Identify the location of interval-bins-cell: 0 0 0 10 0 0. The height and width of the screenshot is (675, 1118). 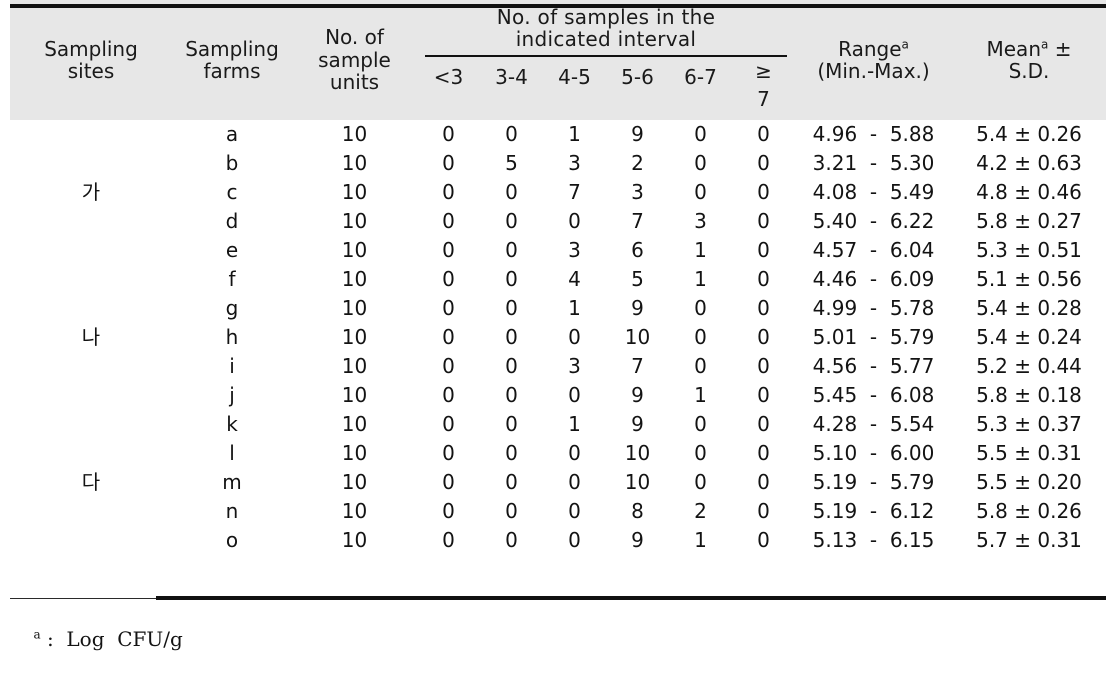
(606, 337).